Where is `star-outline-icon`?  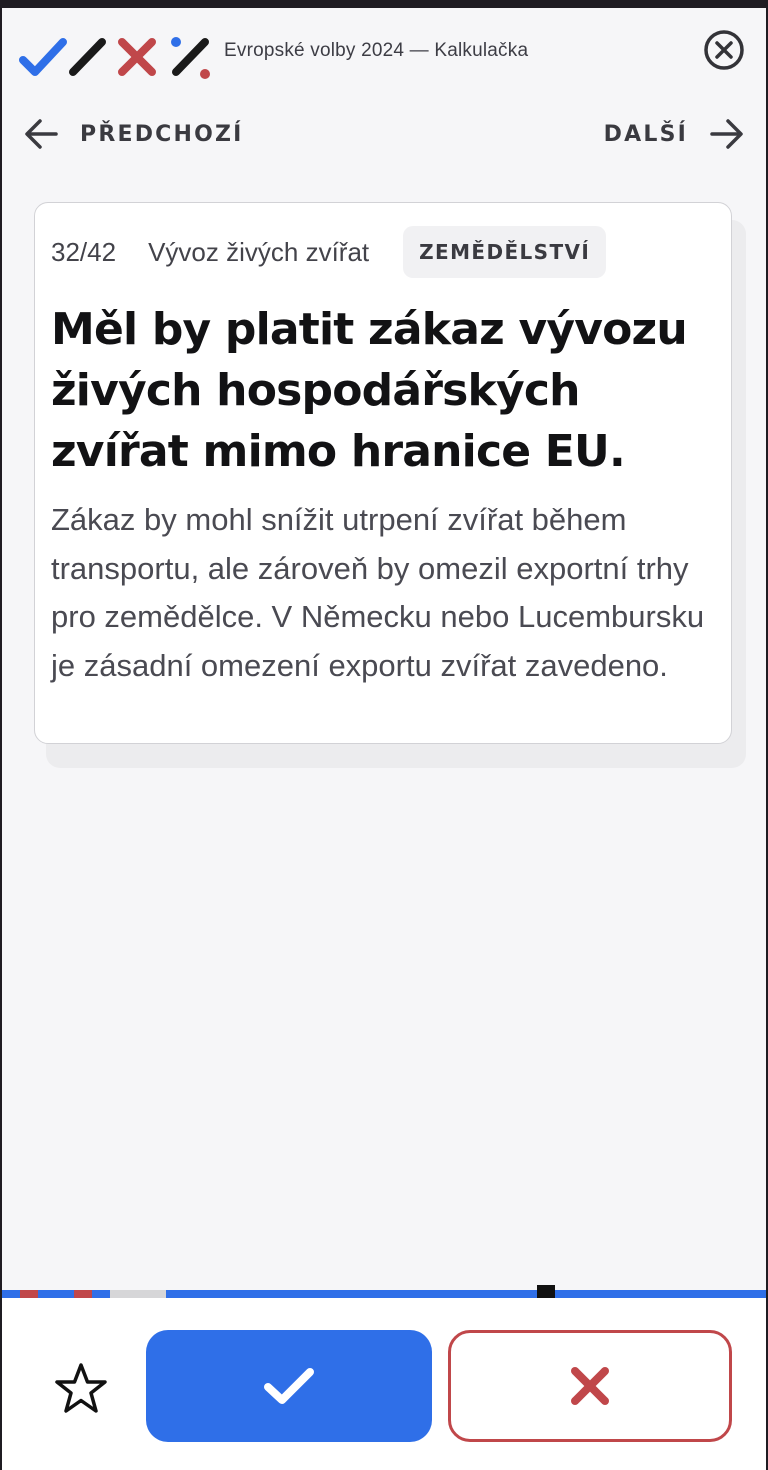
star-outline-icon is located at coordinates (81, 1388).